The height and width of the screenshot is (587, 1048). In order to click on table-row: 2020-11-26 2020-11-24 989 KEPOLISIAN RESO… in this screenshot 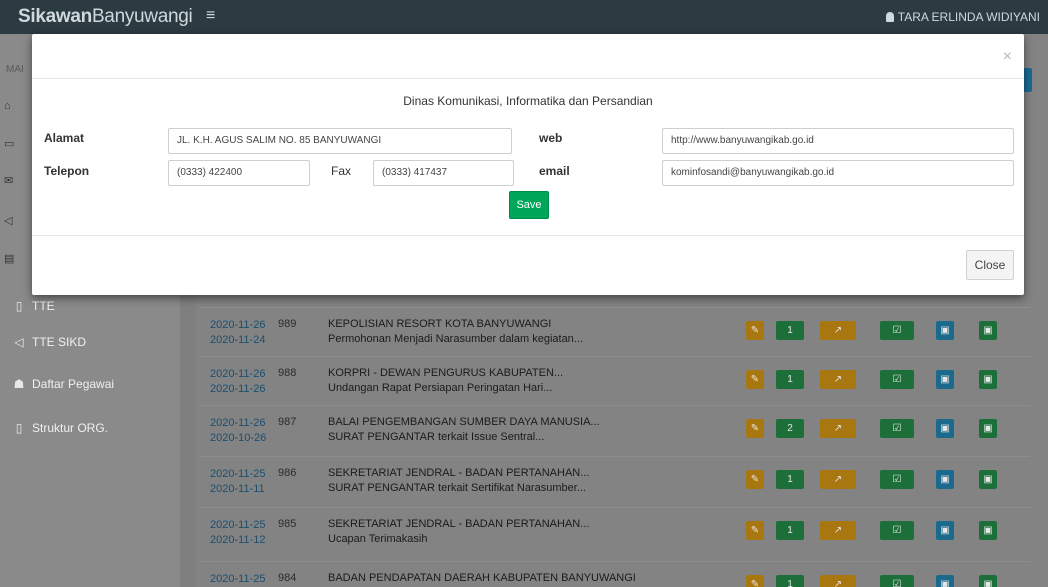, I will do `click(615, 330)`.